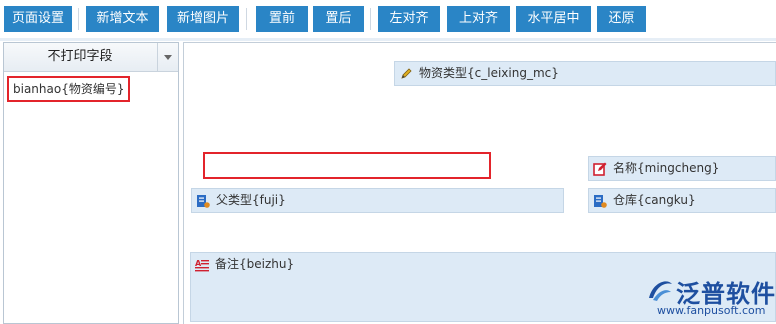  I want to click on bring-front-button: 置前, so click(282, 19).